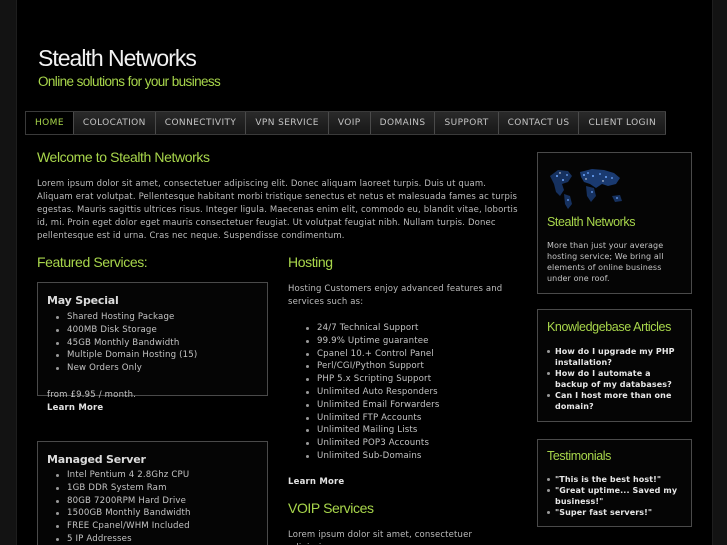 Image resolution: width=727 pixels, height=545 pixels. I want to click on kb-article-link: Can I host more than one domain?, so click(616, 401).